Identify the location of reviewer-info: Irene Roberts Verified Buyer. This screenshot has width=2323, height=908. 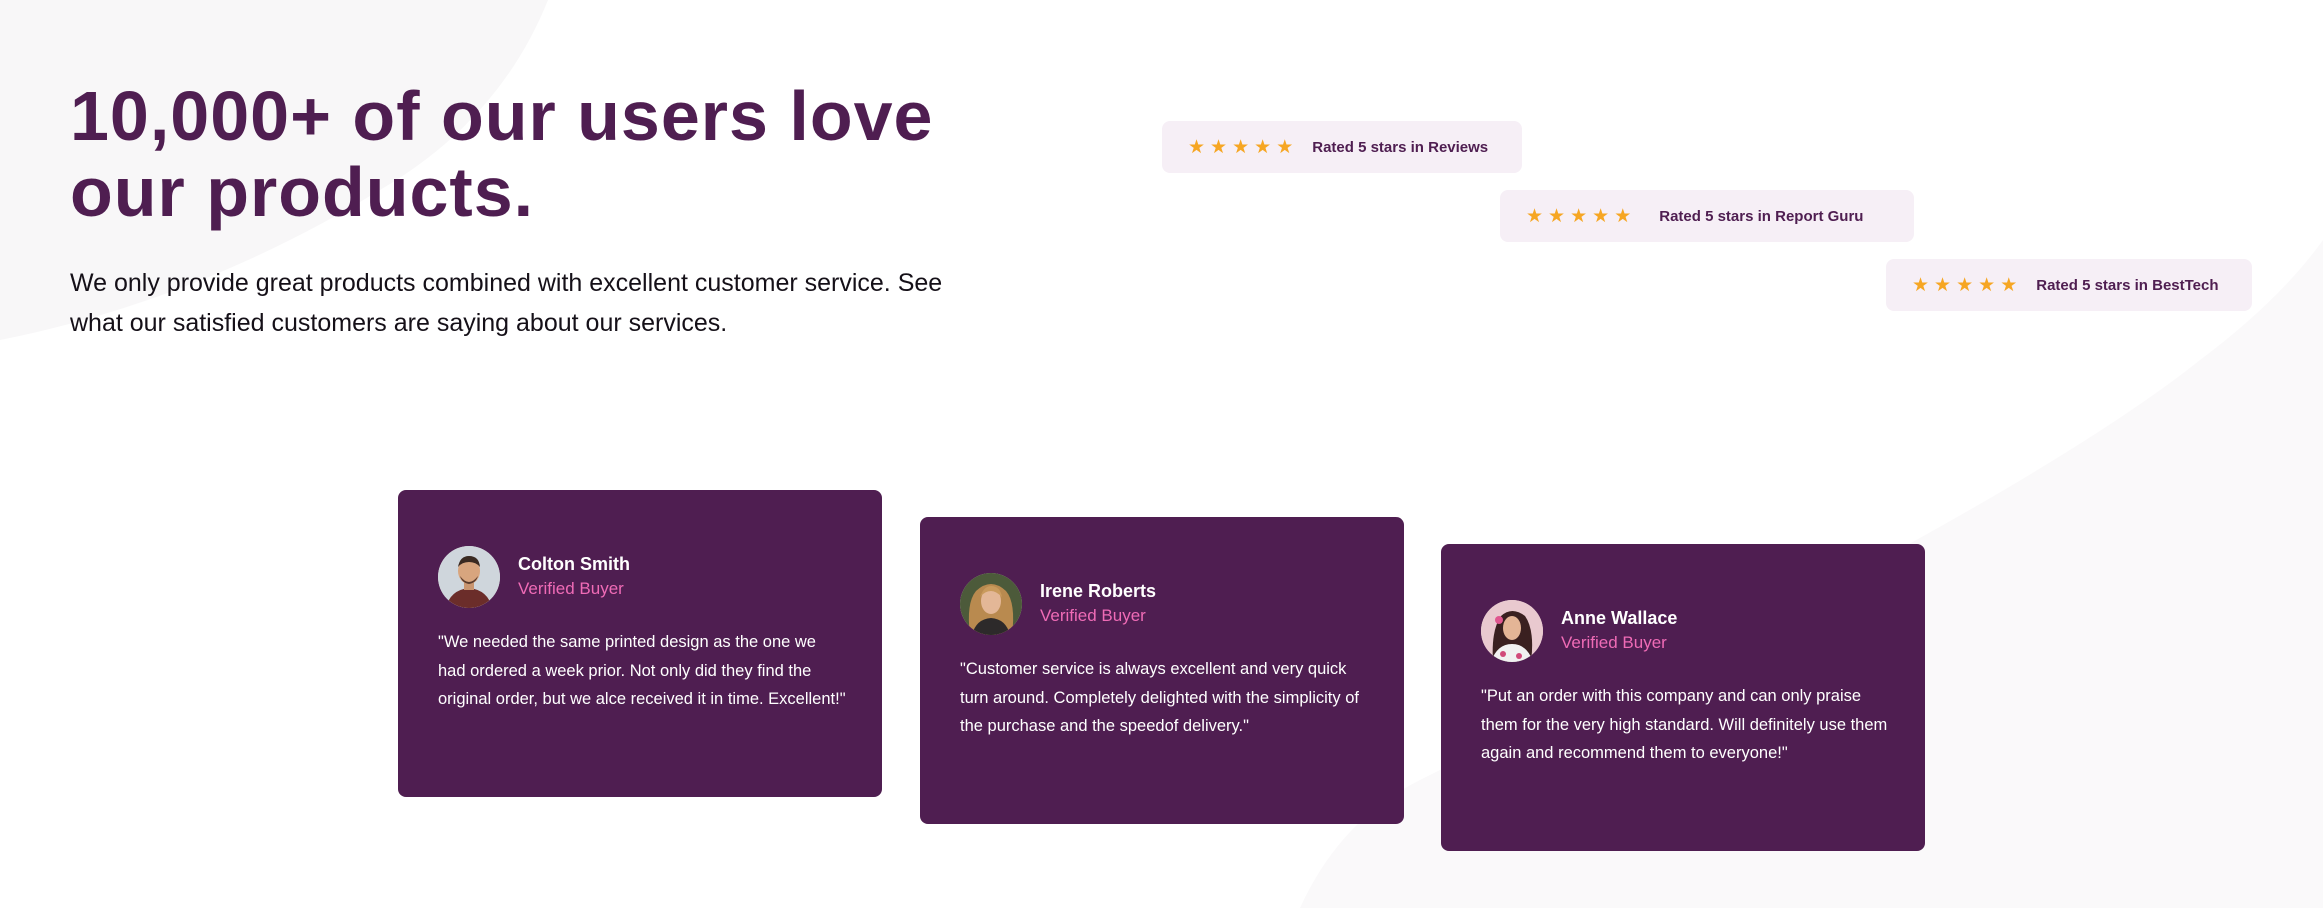
(1098, 604).